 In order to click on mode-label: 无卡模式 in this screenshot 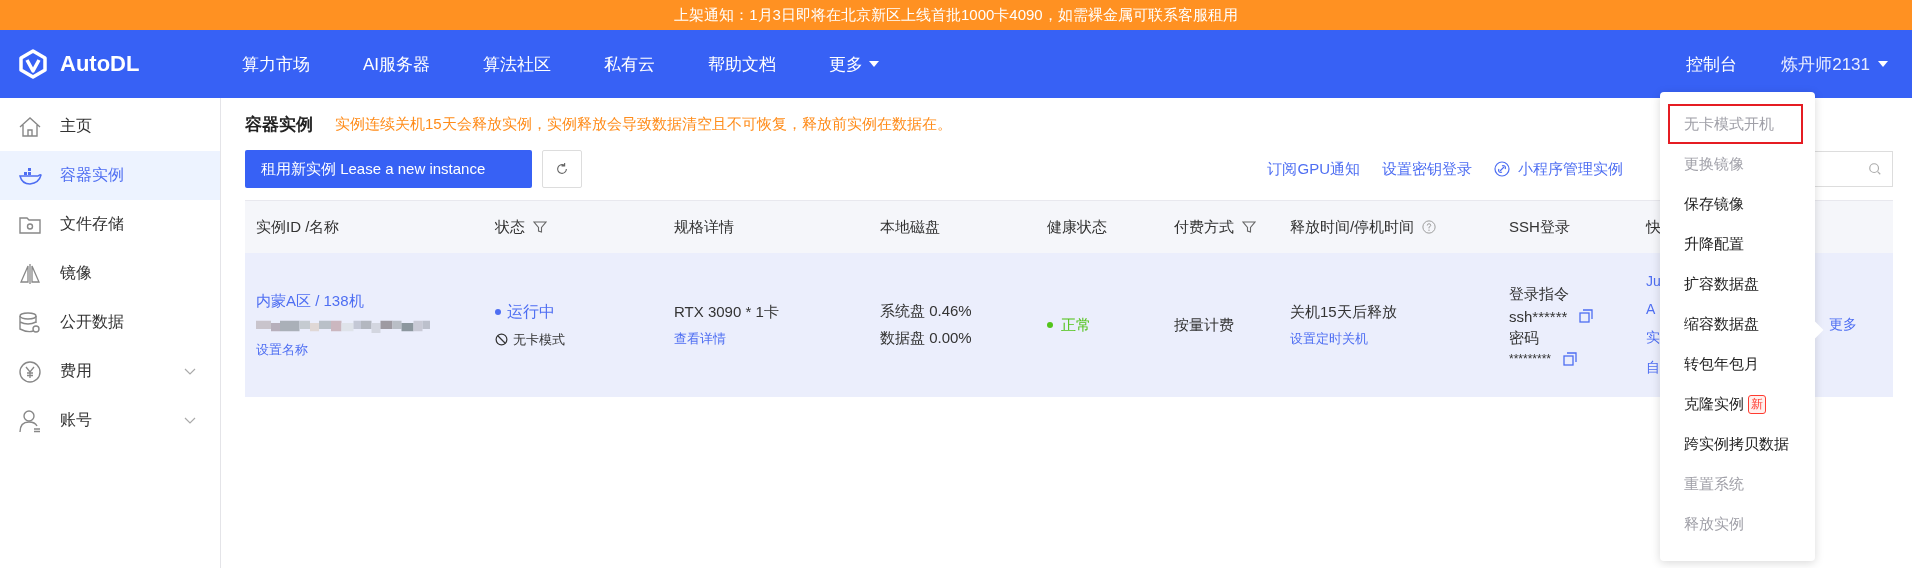, I will do `click(579, 339)`.